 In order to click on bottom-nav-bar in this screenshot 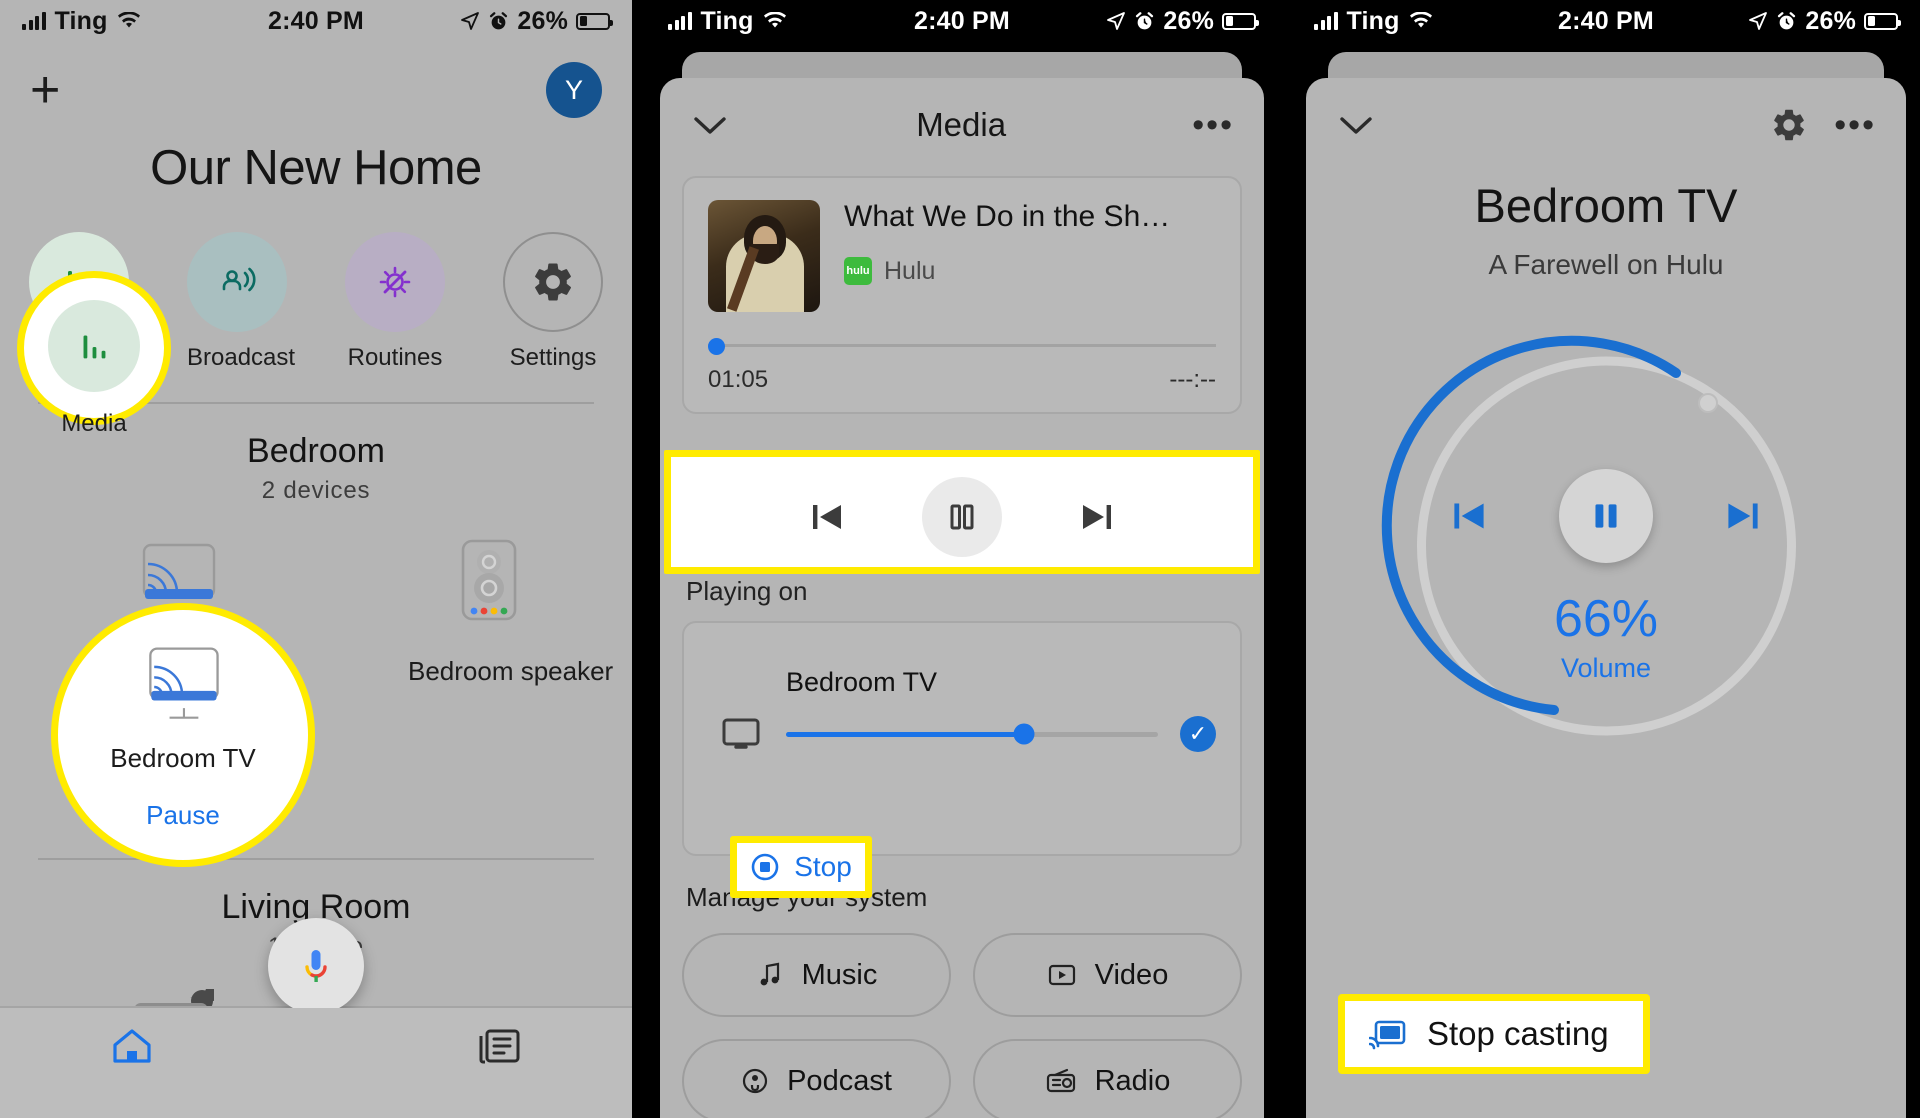, I will do `click(316, 1063)`.